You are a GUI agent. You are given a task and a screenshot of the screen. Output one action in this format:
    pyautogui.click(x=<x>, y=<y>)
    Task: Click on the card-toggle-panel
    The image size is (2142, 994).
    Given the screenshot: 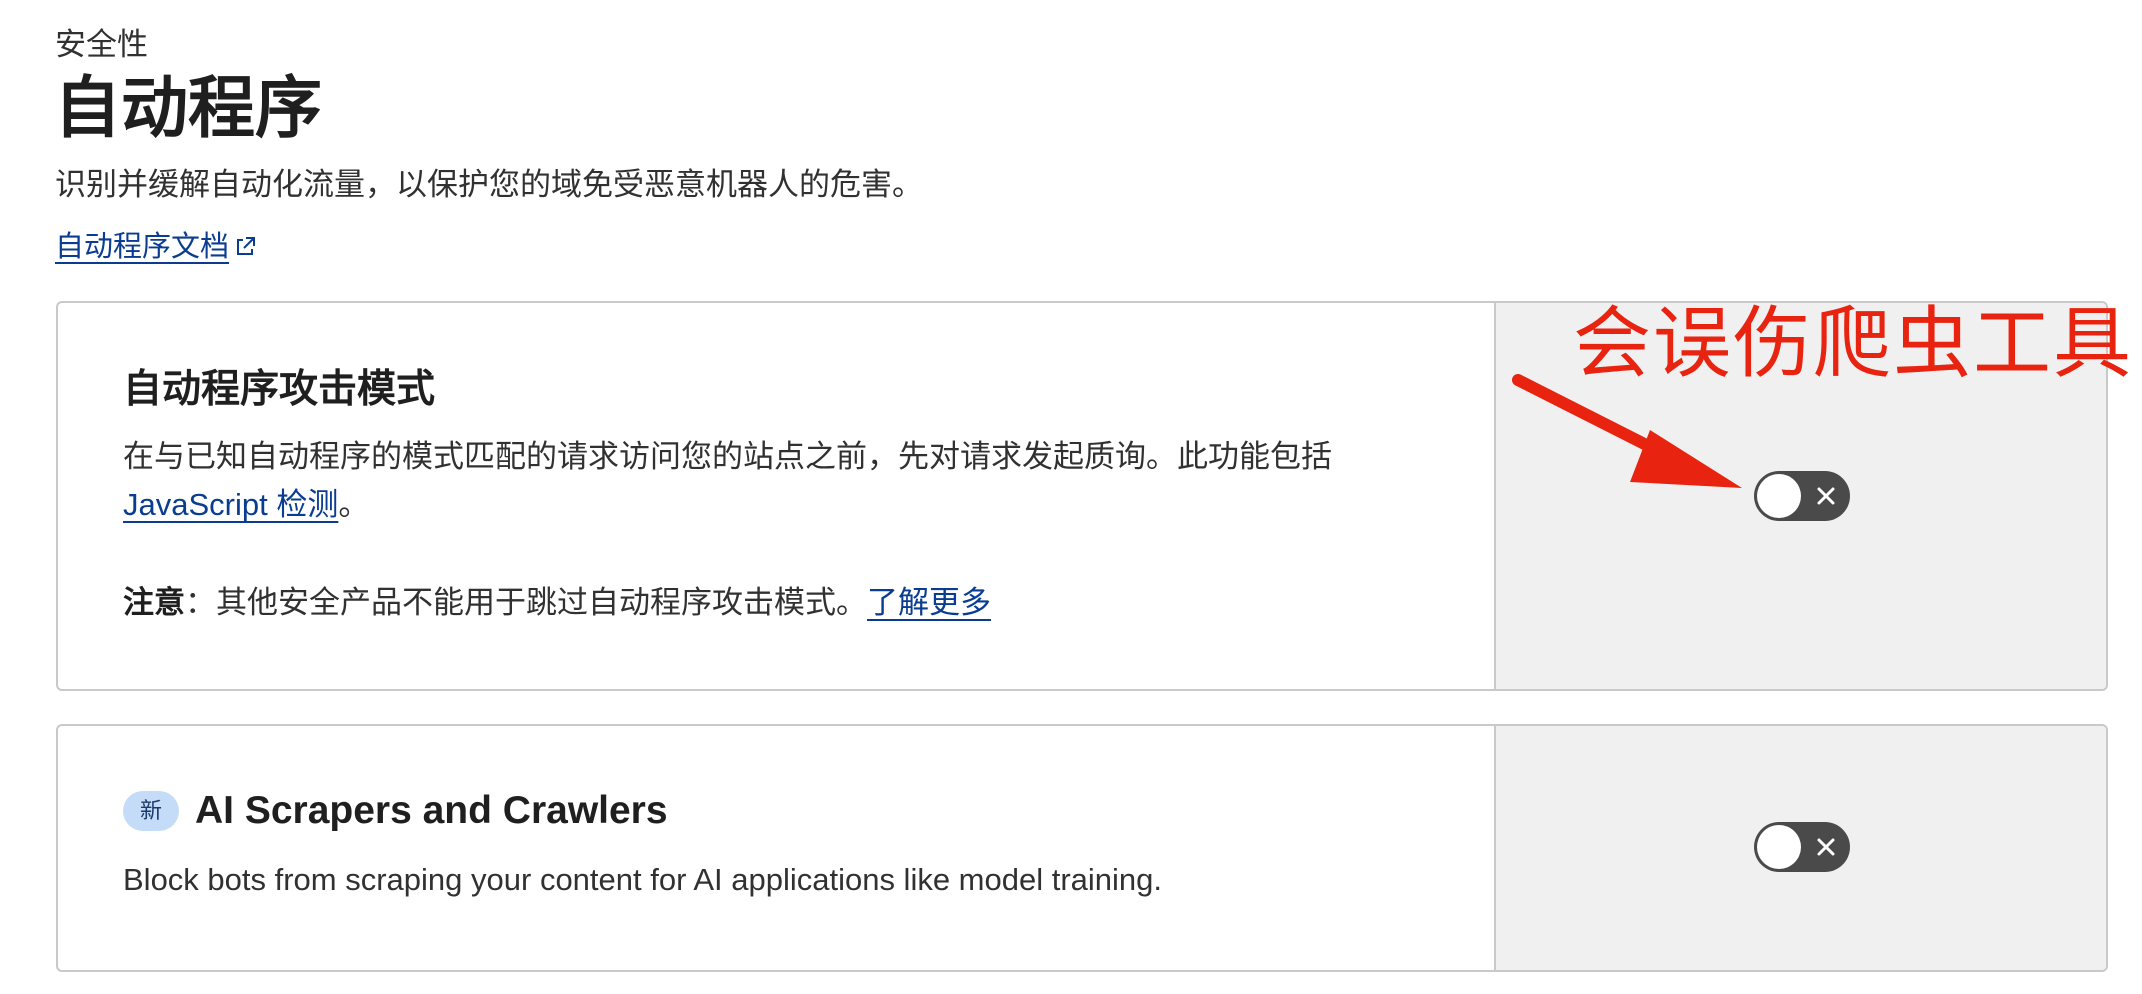 What is the action you would take?
    pyautogui.click(x=1800, y=848)
    